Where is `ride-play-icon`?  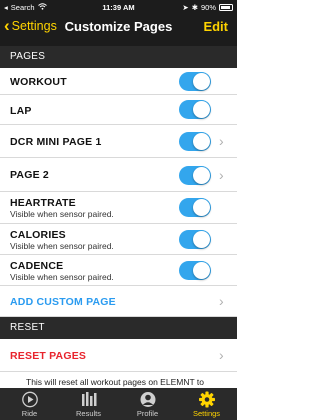
ride-play-icon is located at coordinates (30, 399).